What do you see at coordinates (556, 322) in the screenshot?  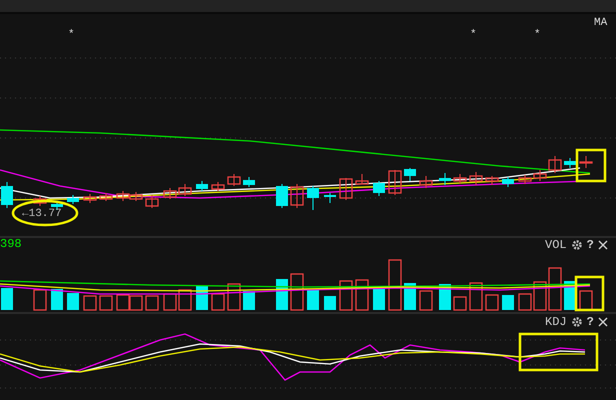 I see `indicator-label: KDJ` at bounding box center [556, 322].